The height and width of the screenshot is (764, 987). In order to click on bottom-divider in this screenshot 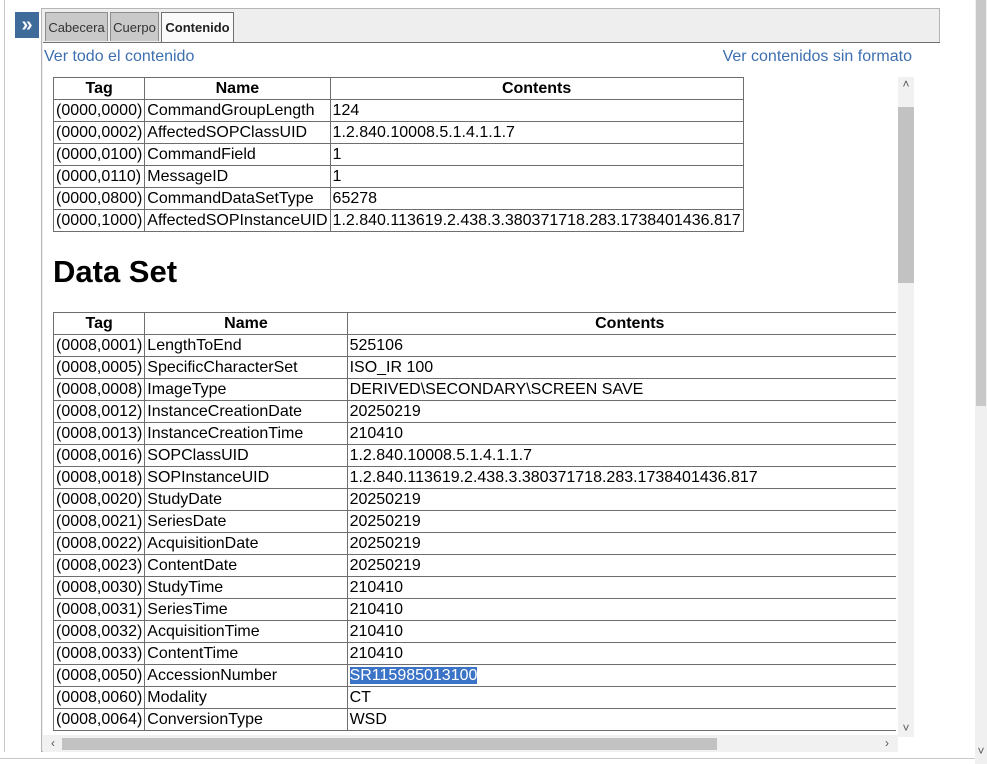, I will do `click(487, 758)`.